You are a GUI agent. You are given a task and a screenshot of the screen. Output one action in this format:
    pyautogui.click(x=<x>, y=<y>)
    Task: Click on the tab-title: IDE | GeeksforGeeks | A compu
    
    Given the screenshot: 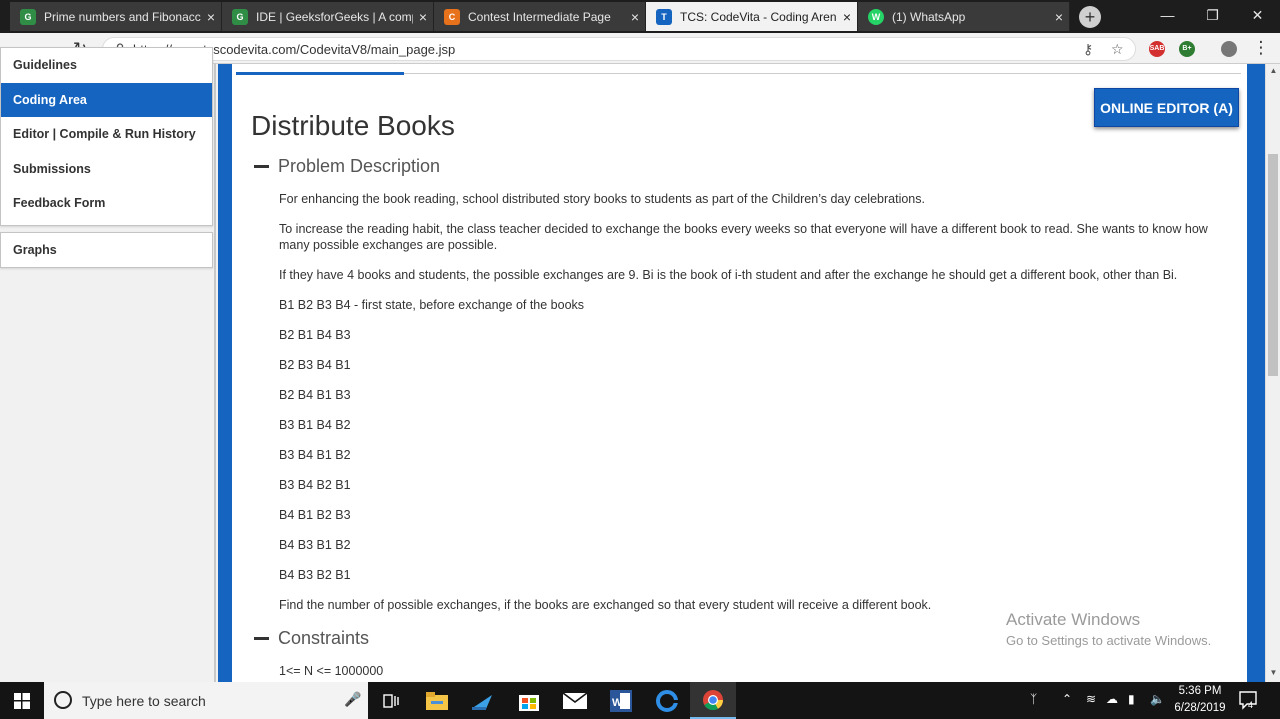 What is the action you would take?
    pyautogui.click(x=334, y=16)
    